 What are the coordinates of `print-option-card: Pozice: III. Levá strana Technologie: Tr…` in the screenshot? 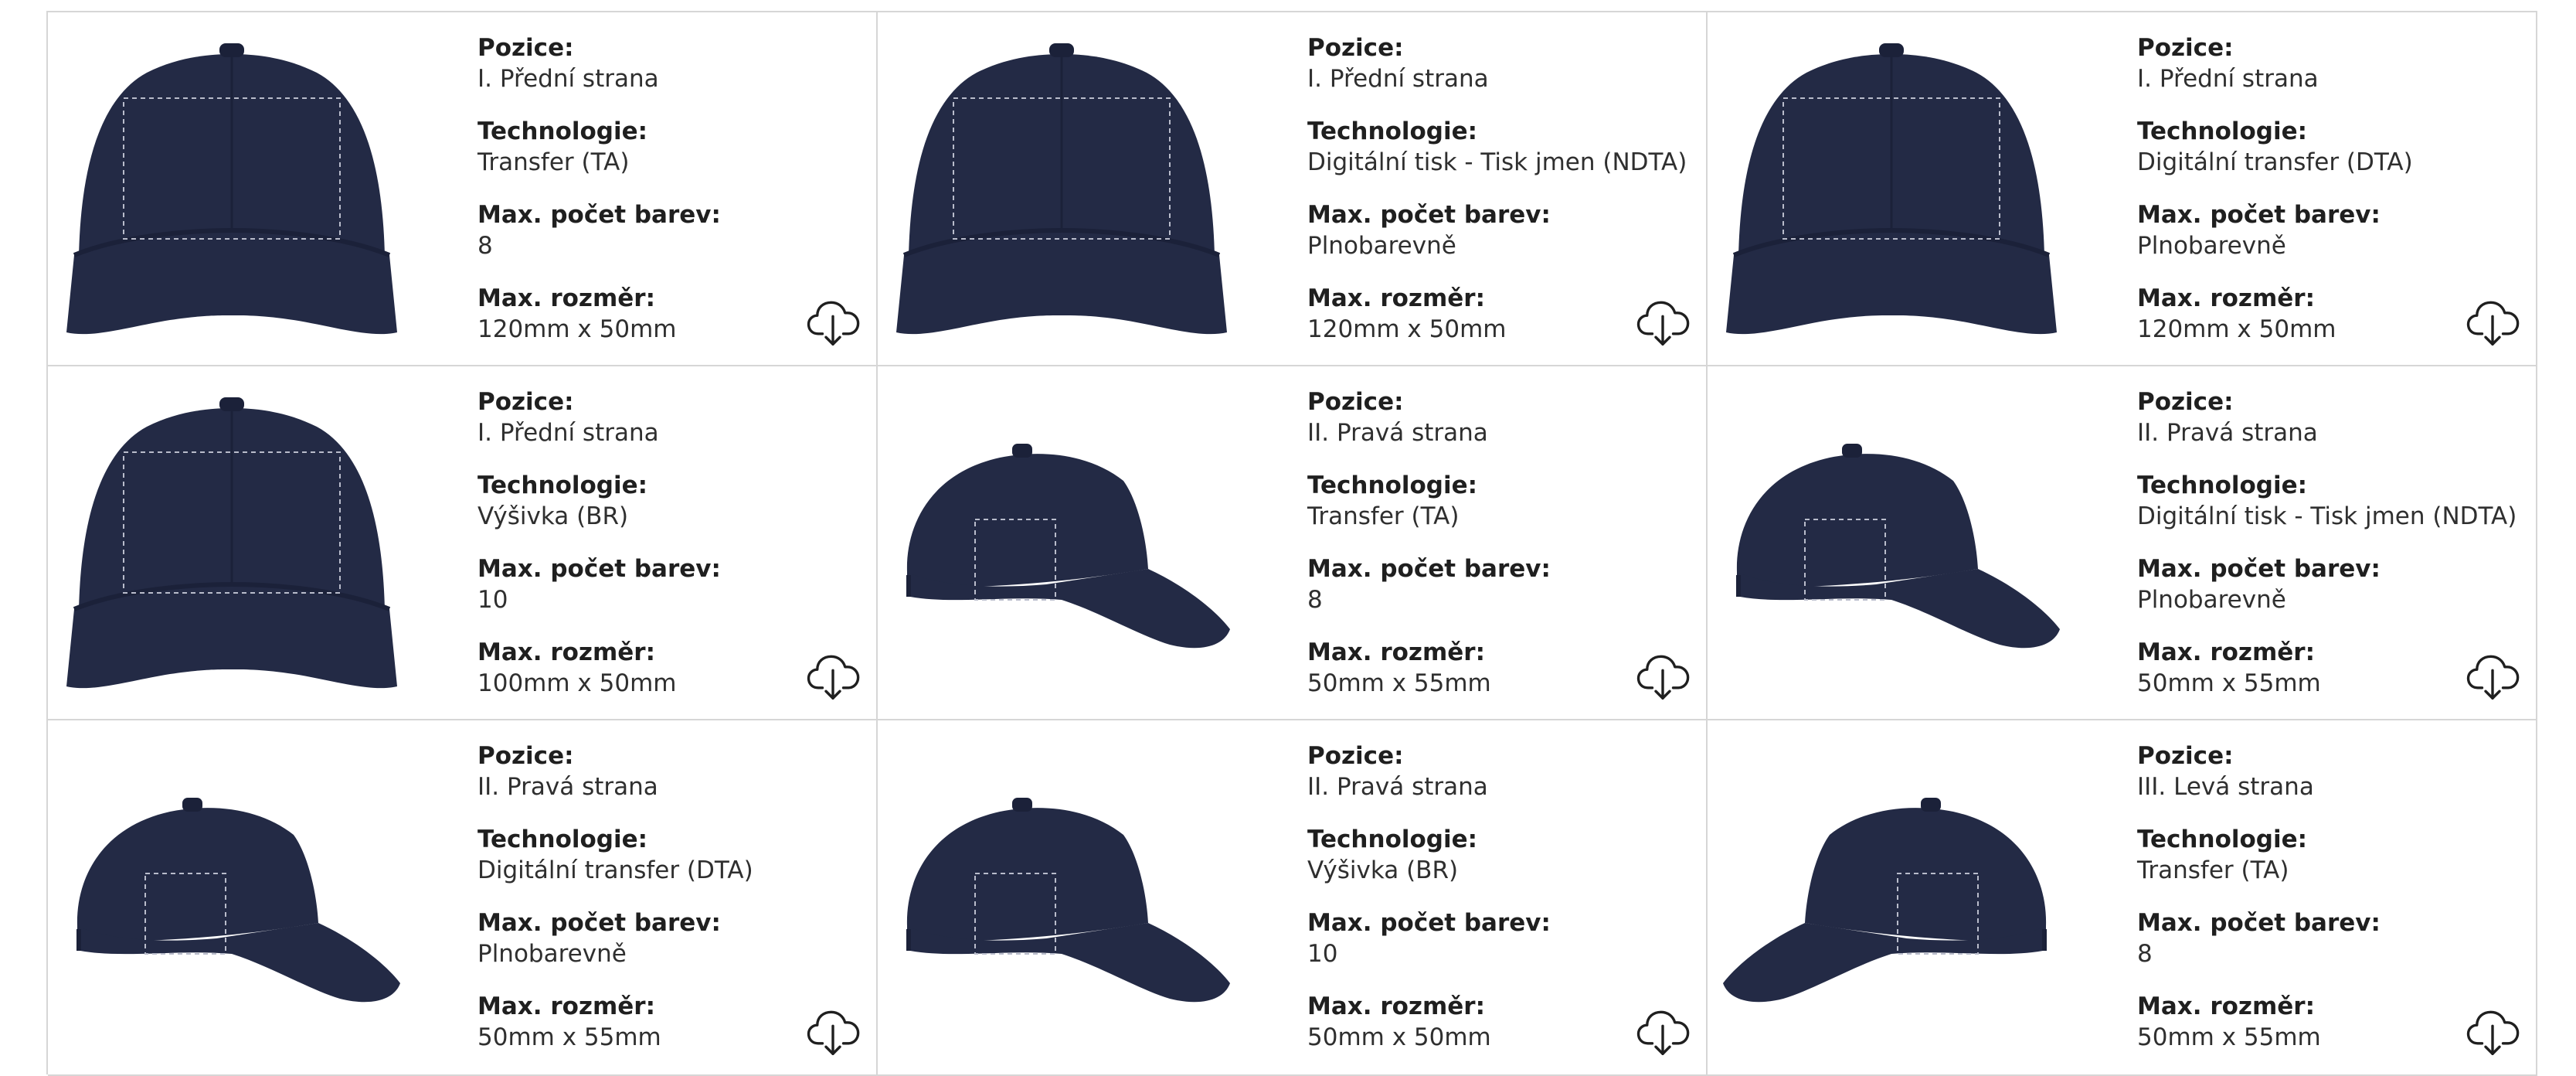 It's located at (2122, 898).